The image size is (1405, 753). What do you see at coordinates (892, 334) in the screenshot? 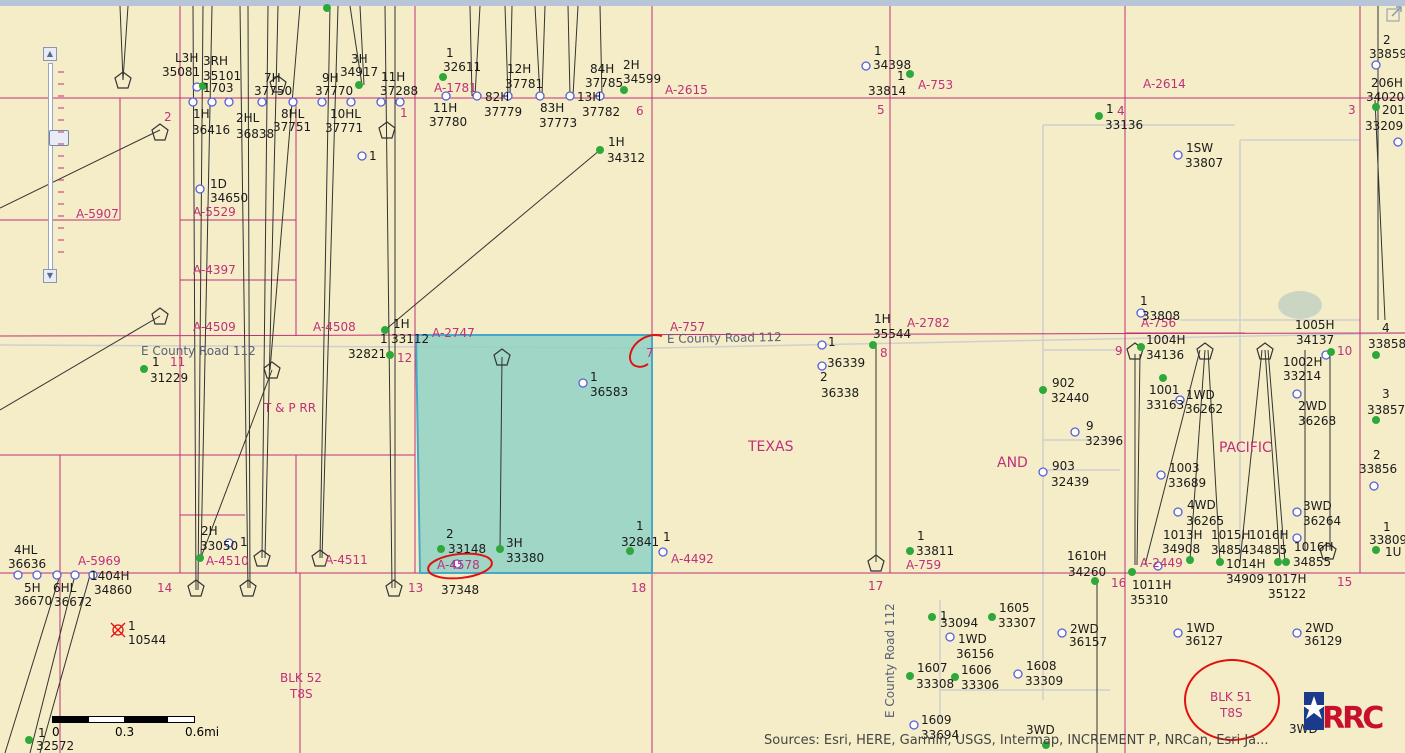
I see `well-label: 35544` at bounding box center [892, 334].